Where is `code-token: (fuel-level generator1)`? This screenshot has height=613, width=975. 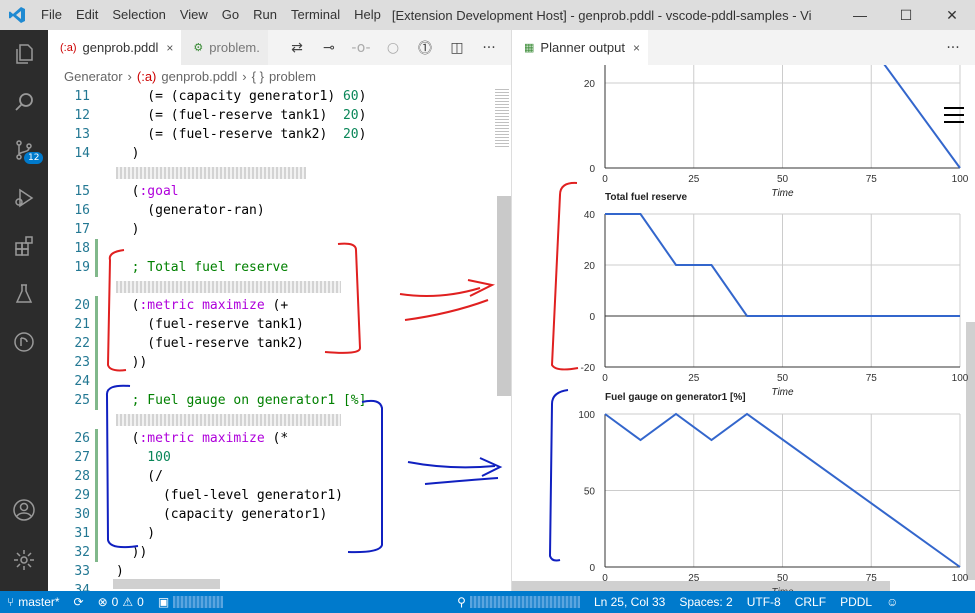
code-token: (fuel-level generator1) is located at coordinates (229, 495).